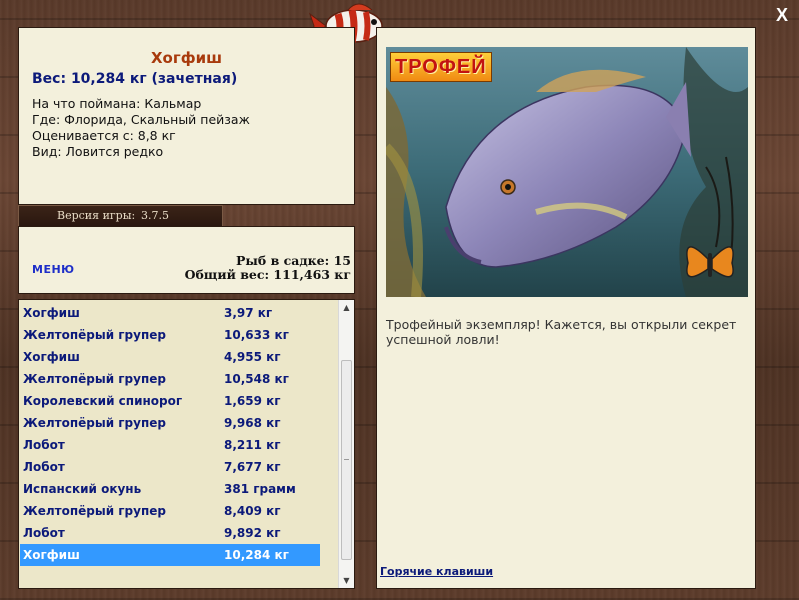 The width and height of the screenshot is (799, 600). Describe the element at coordinates (141, 119) in the screenshot. I see `location-info: Где: Флорида, Скальный пейзаж` at that location.